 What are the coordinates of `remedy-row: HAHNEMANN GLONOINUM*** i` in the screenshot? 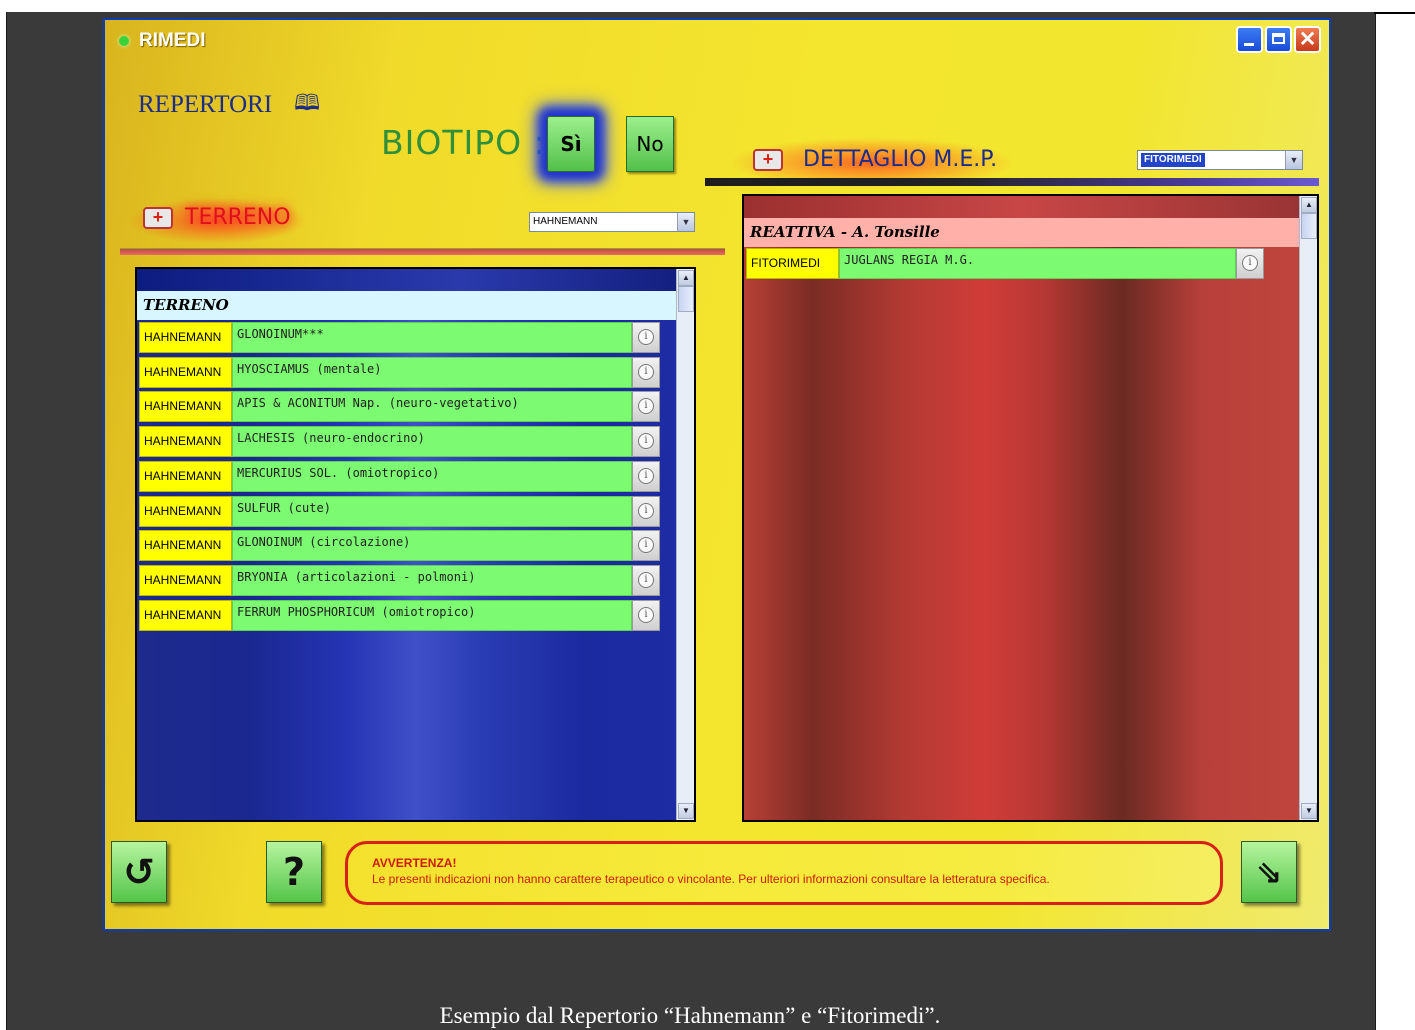 It's located at (399, 338).